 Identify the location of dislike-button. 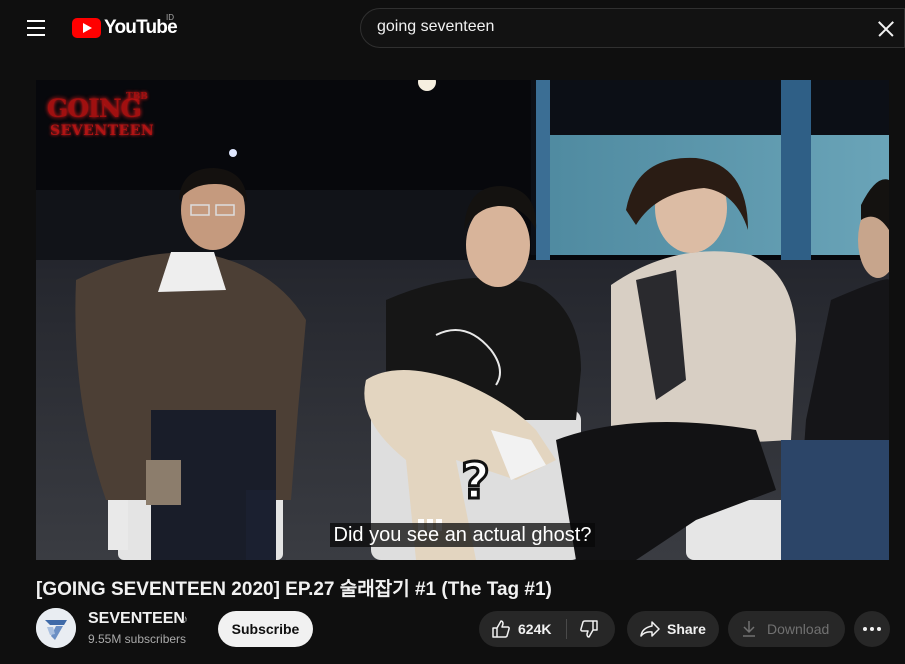
(591, 629).